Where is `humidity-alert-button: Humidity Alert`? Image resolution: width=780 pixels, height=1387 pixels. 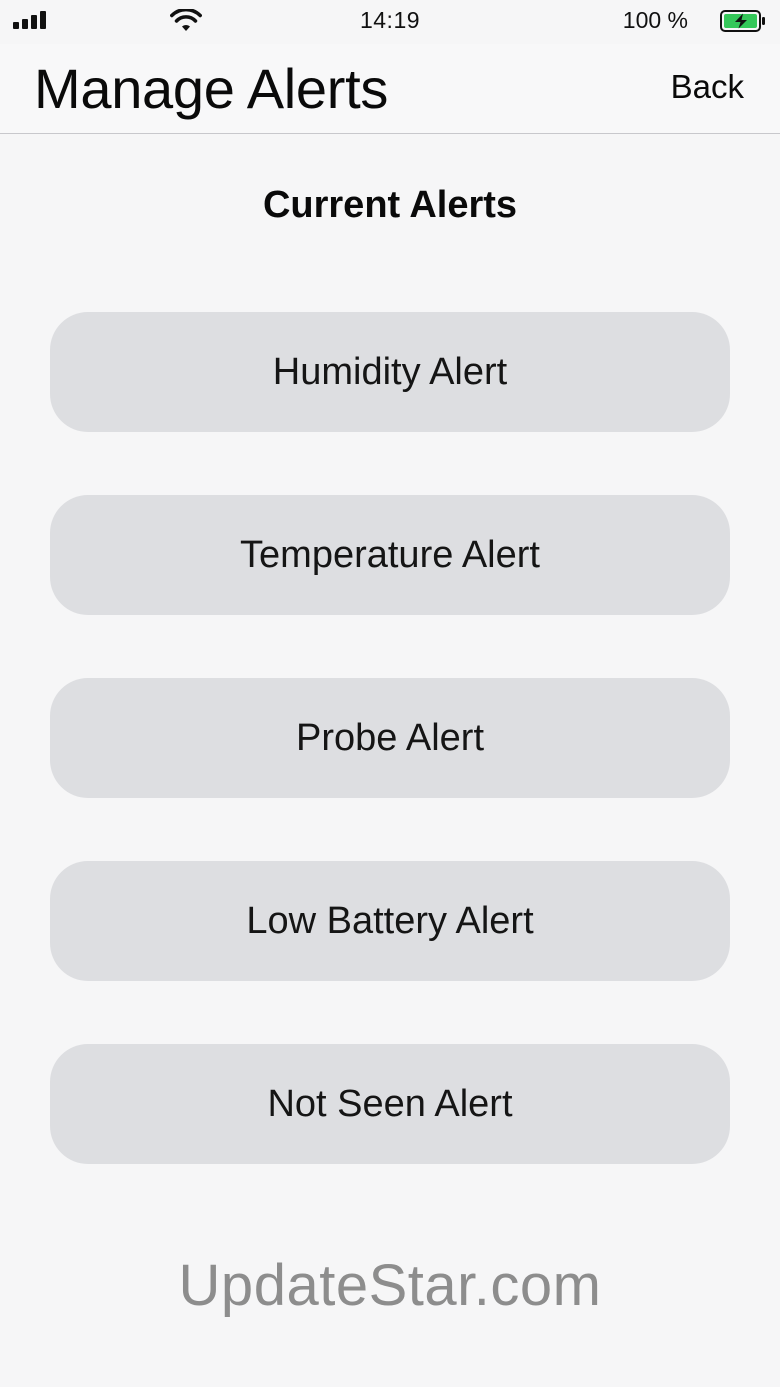
humidity-alert-button: Humidity Alert is located at coordinates (390, 372).